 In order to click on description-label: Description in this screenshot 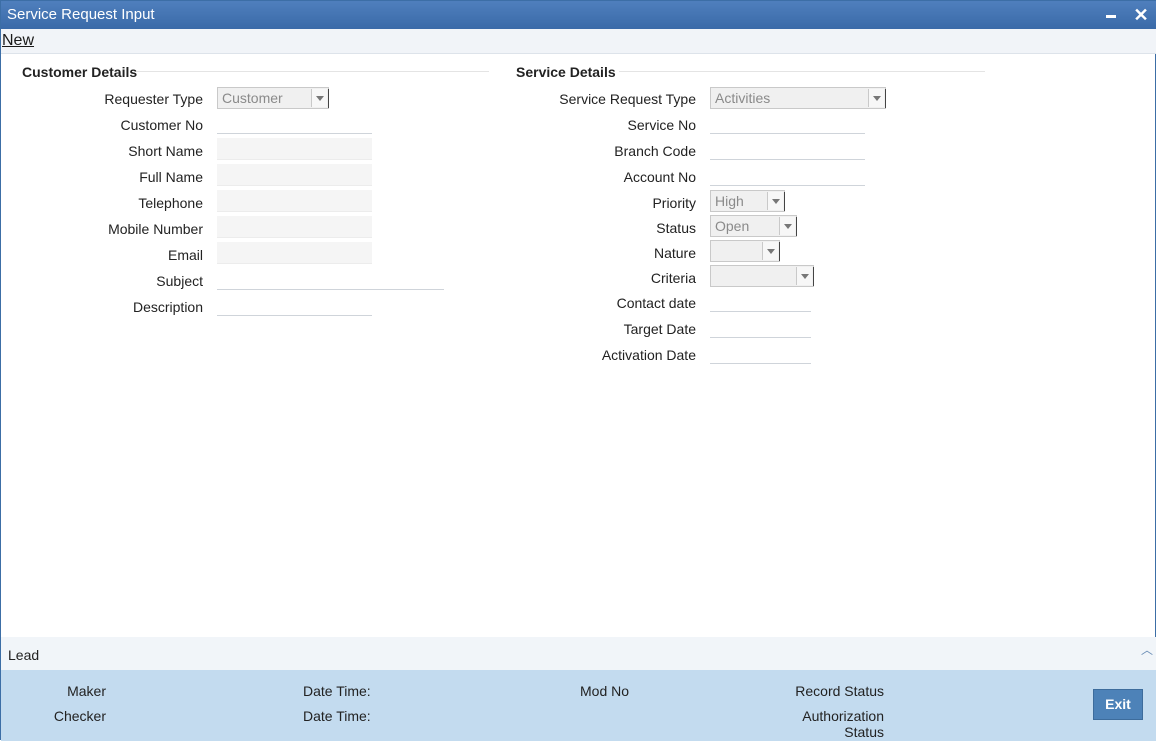, I will do `click(167, 307)`.